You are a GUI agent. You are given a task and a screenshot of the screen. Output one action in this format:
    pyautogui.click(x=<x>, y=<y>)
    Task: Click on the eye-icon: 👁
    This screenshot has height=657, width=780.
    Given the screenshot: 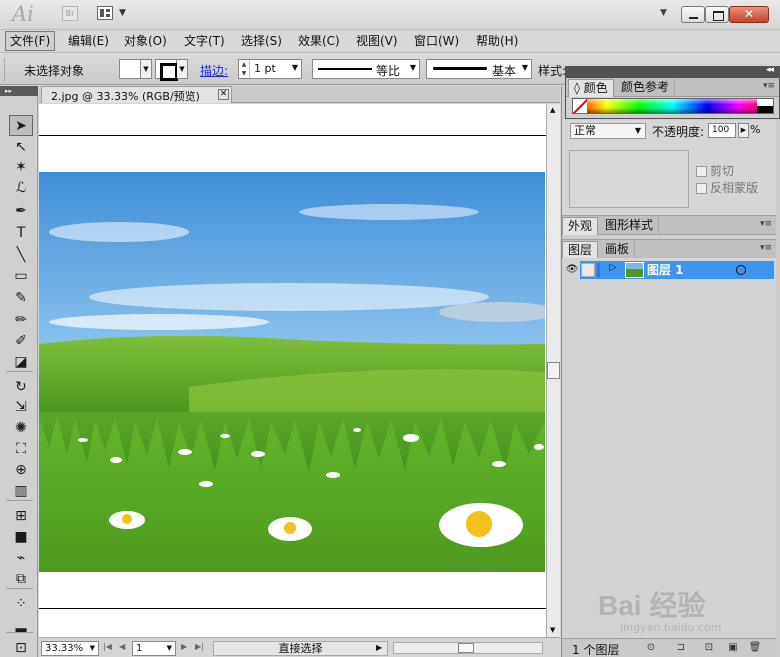 What is the action you would take?
    pyautogui.click(x=572, y=270)
    